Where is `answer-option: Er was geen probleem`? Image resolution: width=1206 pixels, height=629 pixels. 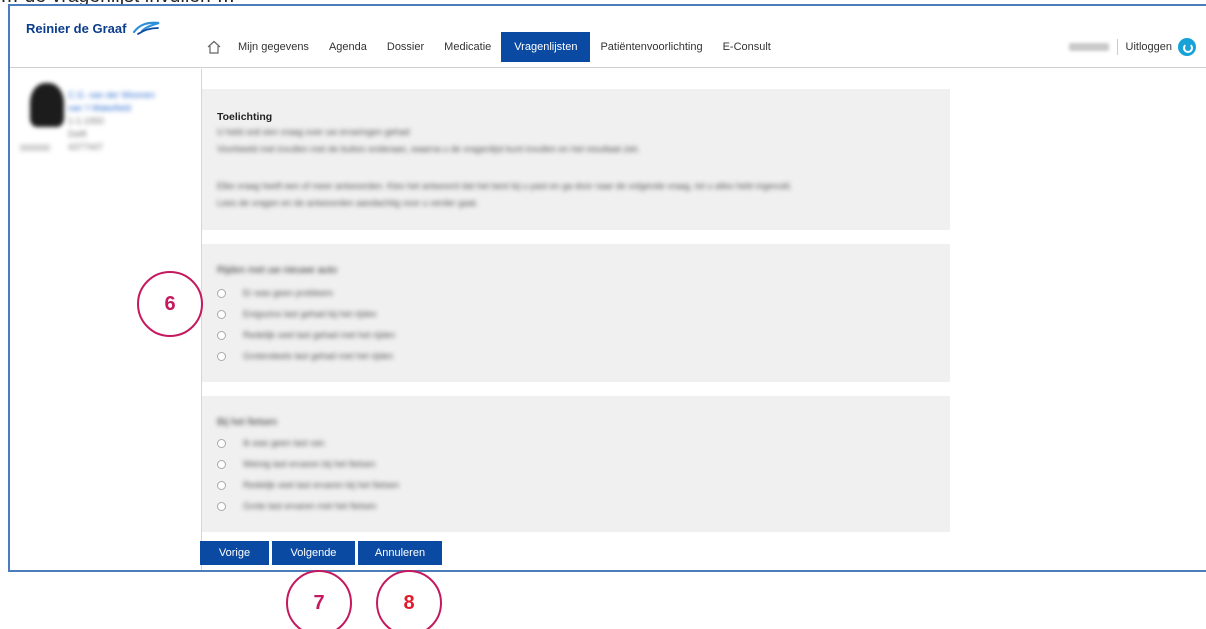
answer-option: Er was geen probleem is located at coordinates (275, 293).